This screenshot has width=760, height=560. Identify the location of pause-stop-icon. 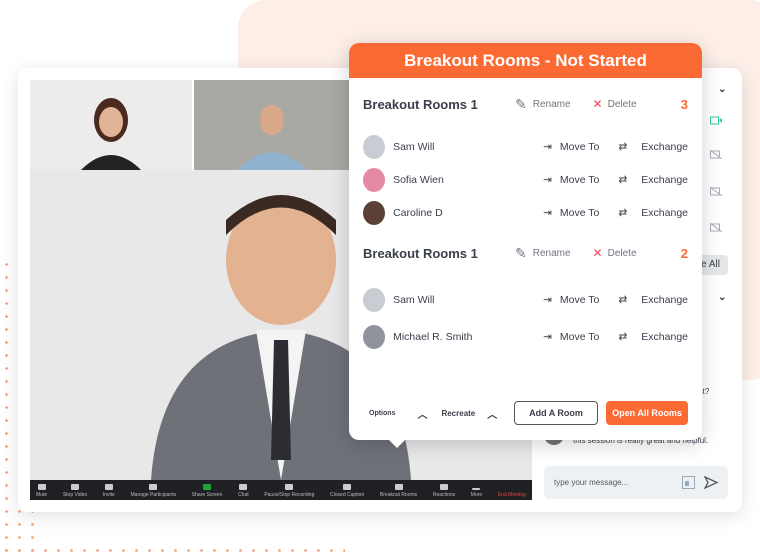
(289, 487).